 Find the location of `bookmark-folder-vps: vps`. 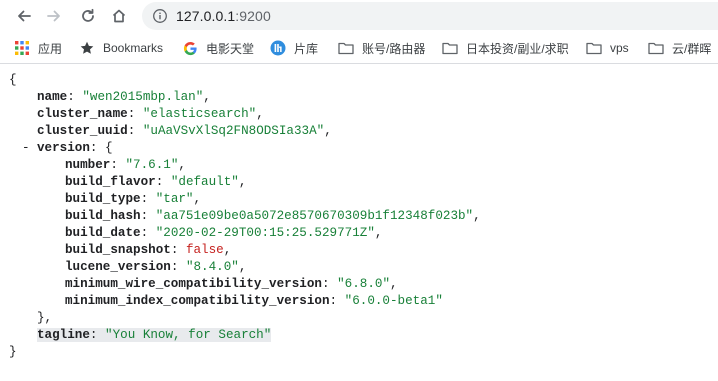

bookmark-folder-vps: vps is located at coordinates (607, 48).